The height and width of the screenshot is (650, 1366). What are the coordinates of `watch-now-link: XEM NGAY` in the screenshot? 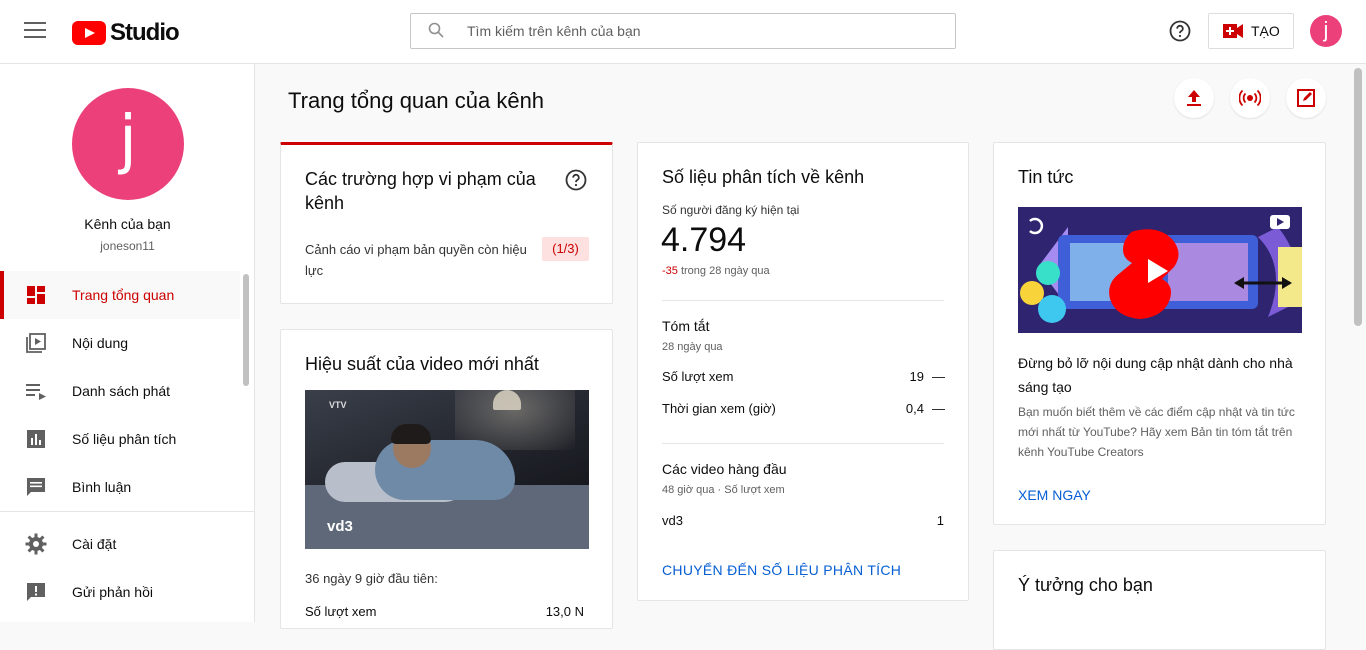 It's located at (1054, 495).